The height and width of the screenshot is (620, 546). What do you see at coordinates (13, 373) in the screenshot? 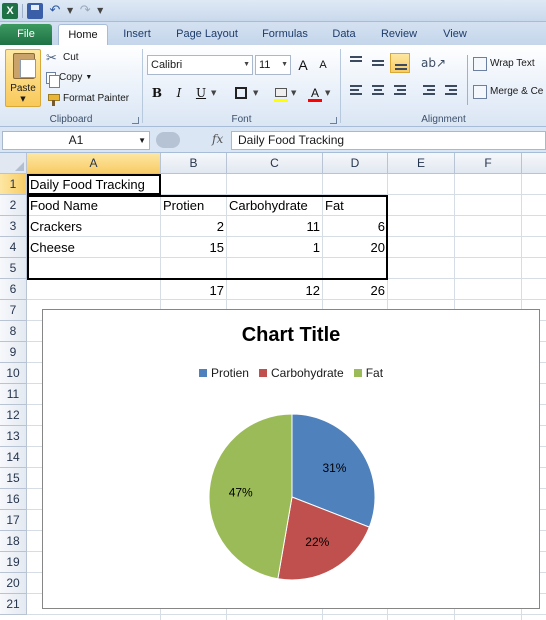
I see `row-header-10: 10` at bounding box center [13, 373].